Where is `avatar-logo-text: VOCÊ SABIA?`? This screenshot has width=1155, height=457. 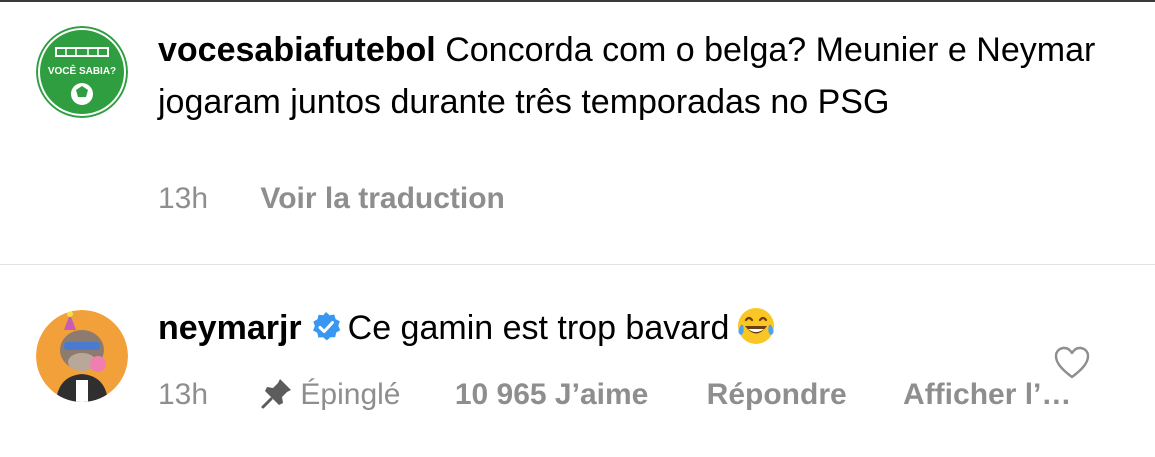
avatar-logo-text: VOCÊ SABIA? is located at coordinates (82, 71).